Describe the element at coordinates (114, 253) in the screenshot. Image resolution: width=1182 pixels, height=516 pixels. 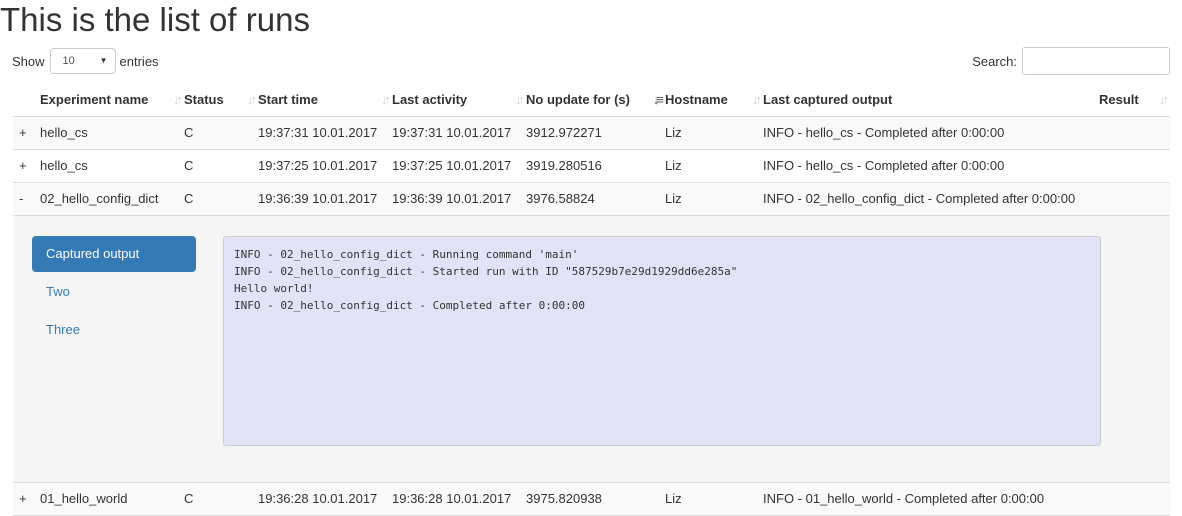
I see `tab-captured-output: Captured output` at that location.